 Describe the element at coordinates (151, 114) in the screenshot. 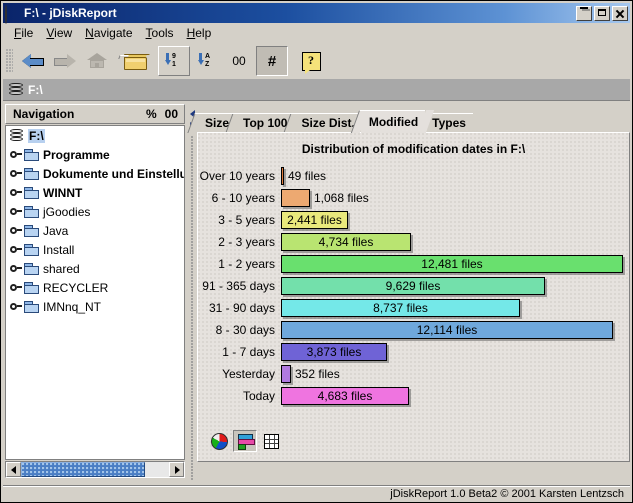

I see `percent-column-header: %` at that location.